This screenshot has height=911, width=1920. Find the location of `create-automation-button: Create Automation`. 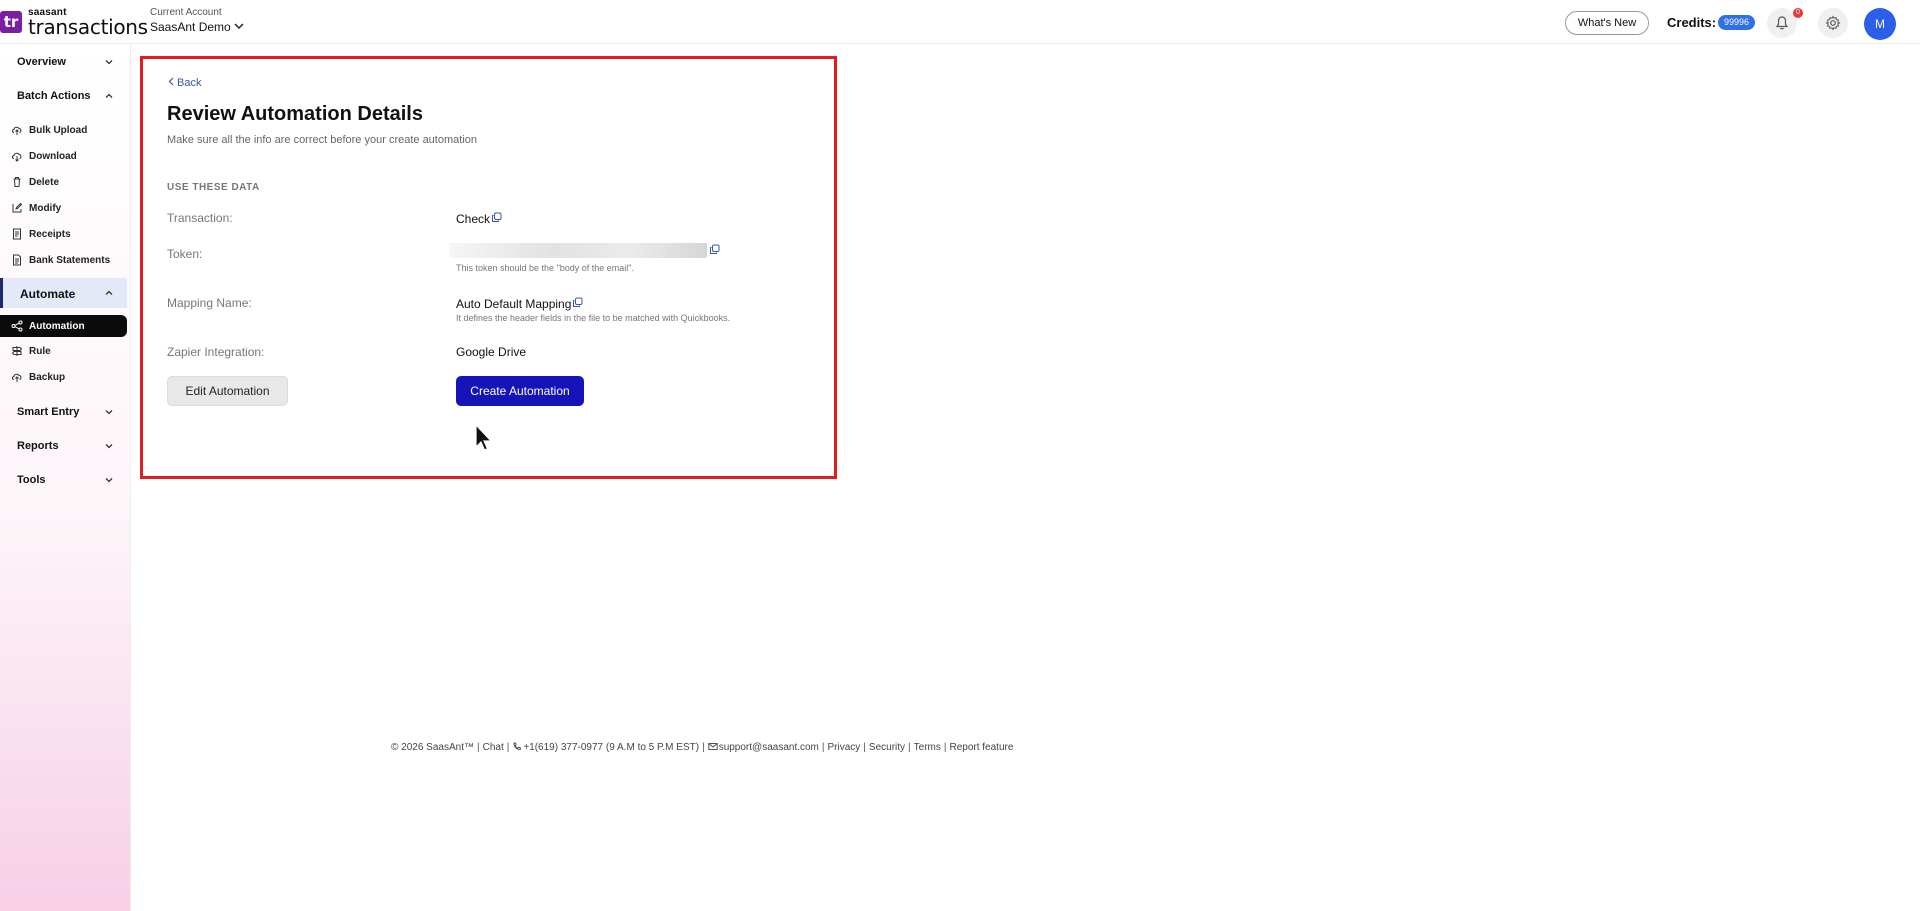

create-automation-button: Create Automation is located at coordinates (520, 391).